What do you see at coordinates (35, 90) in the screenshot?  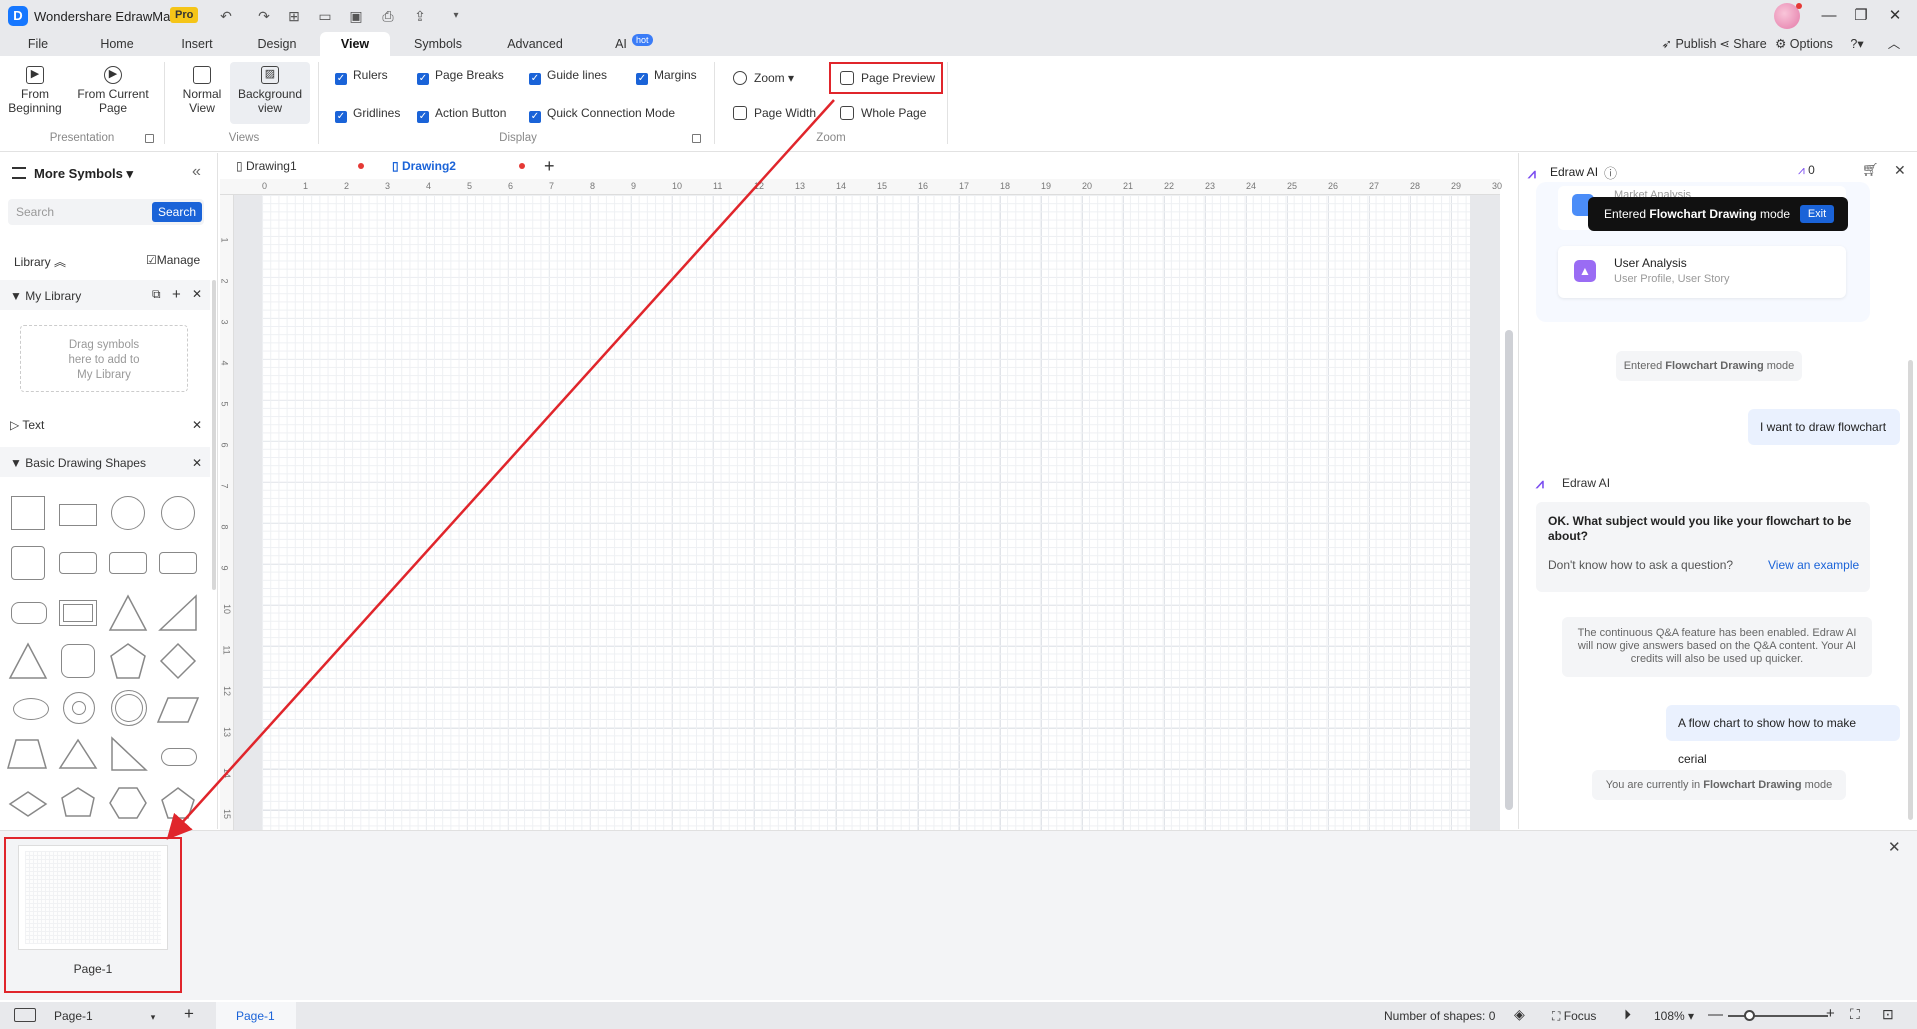 I see `from-beginning-button: ▶ From Beginning` at bounding box center [35, 90].